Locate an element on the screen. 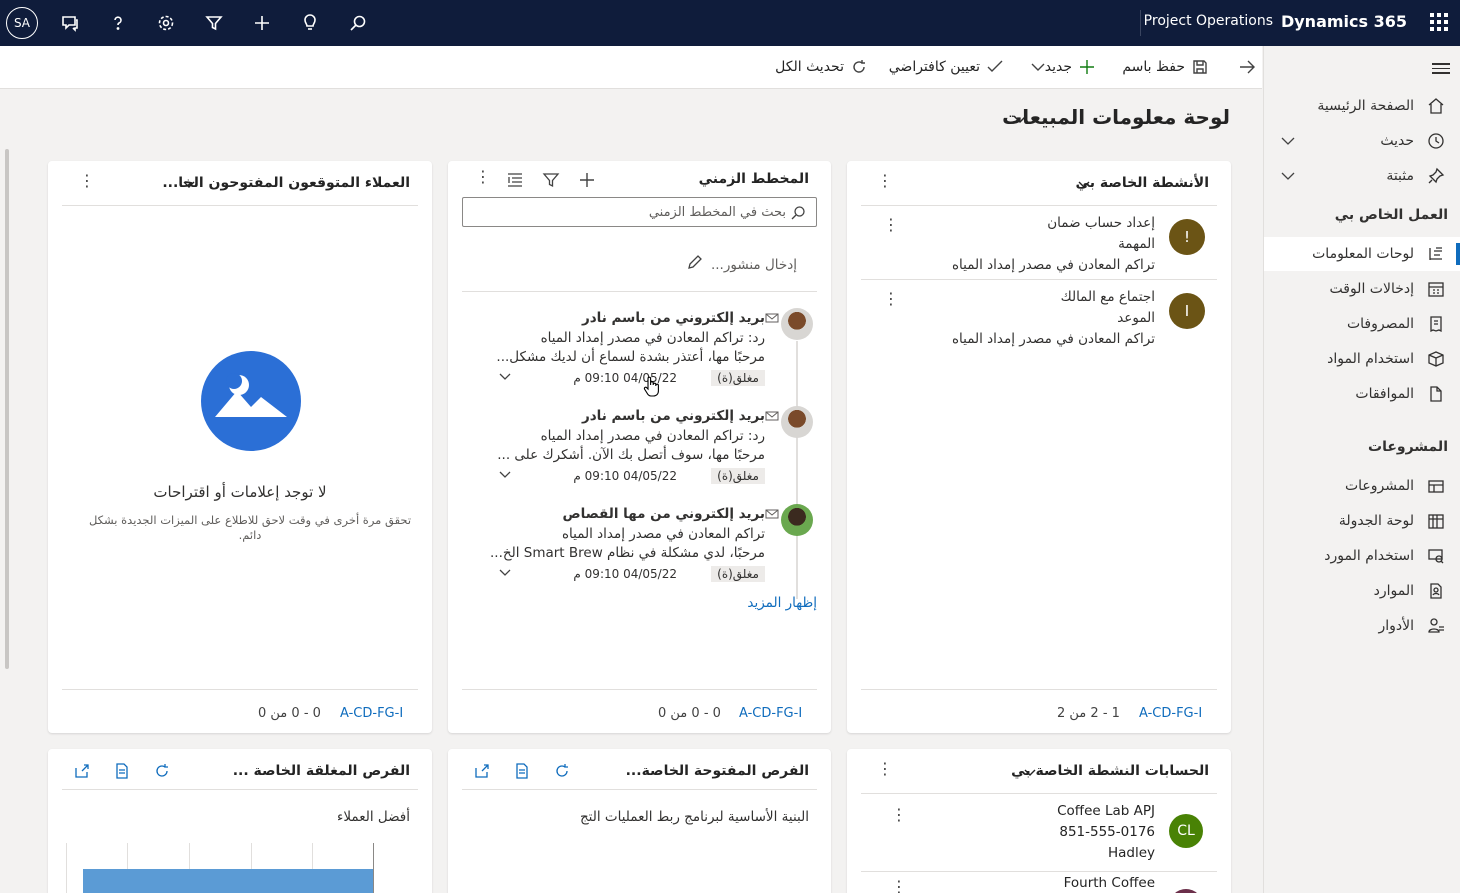 This screenshot has height=893, width=1460. lightbulb-icon is located at coordinates (310, 23).